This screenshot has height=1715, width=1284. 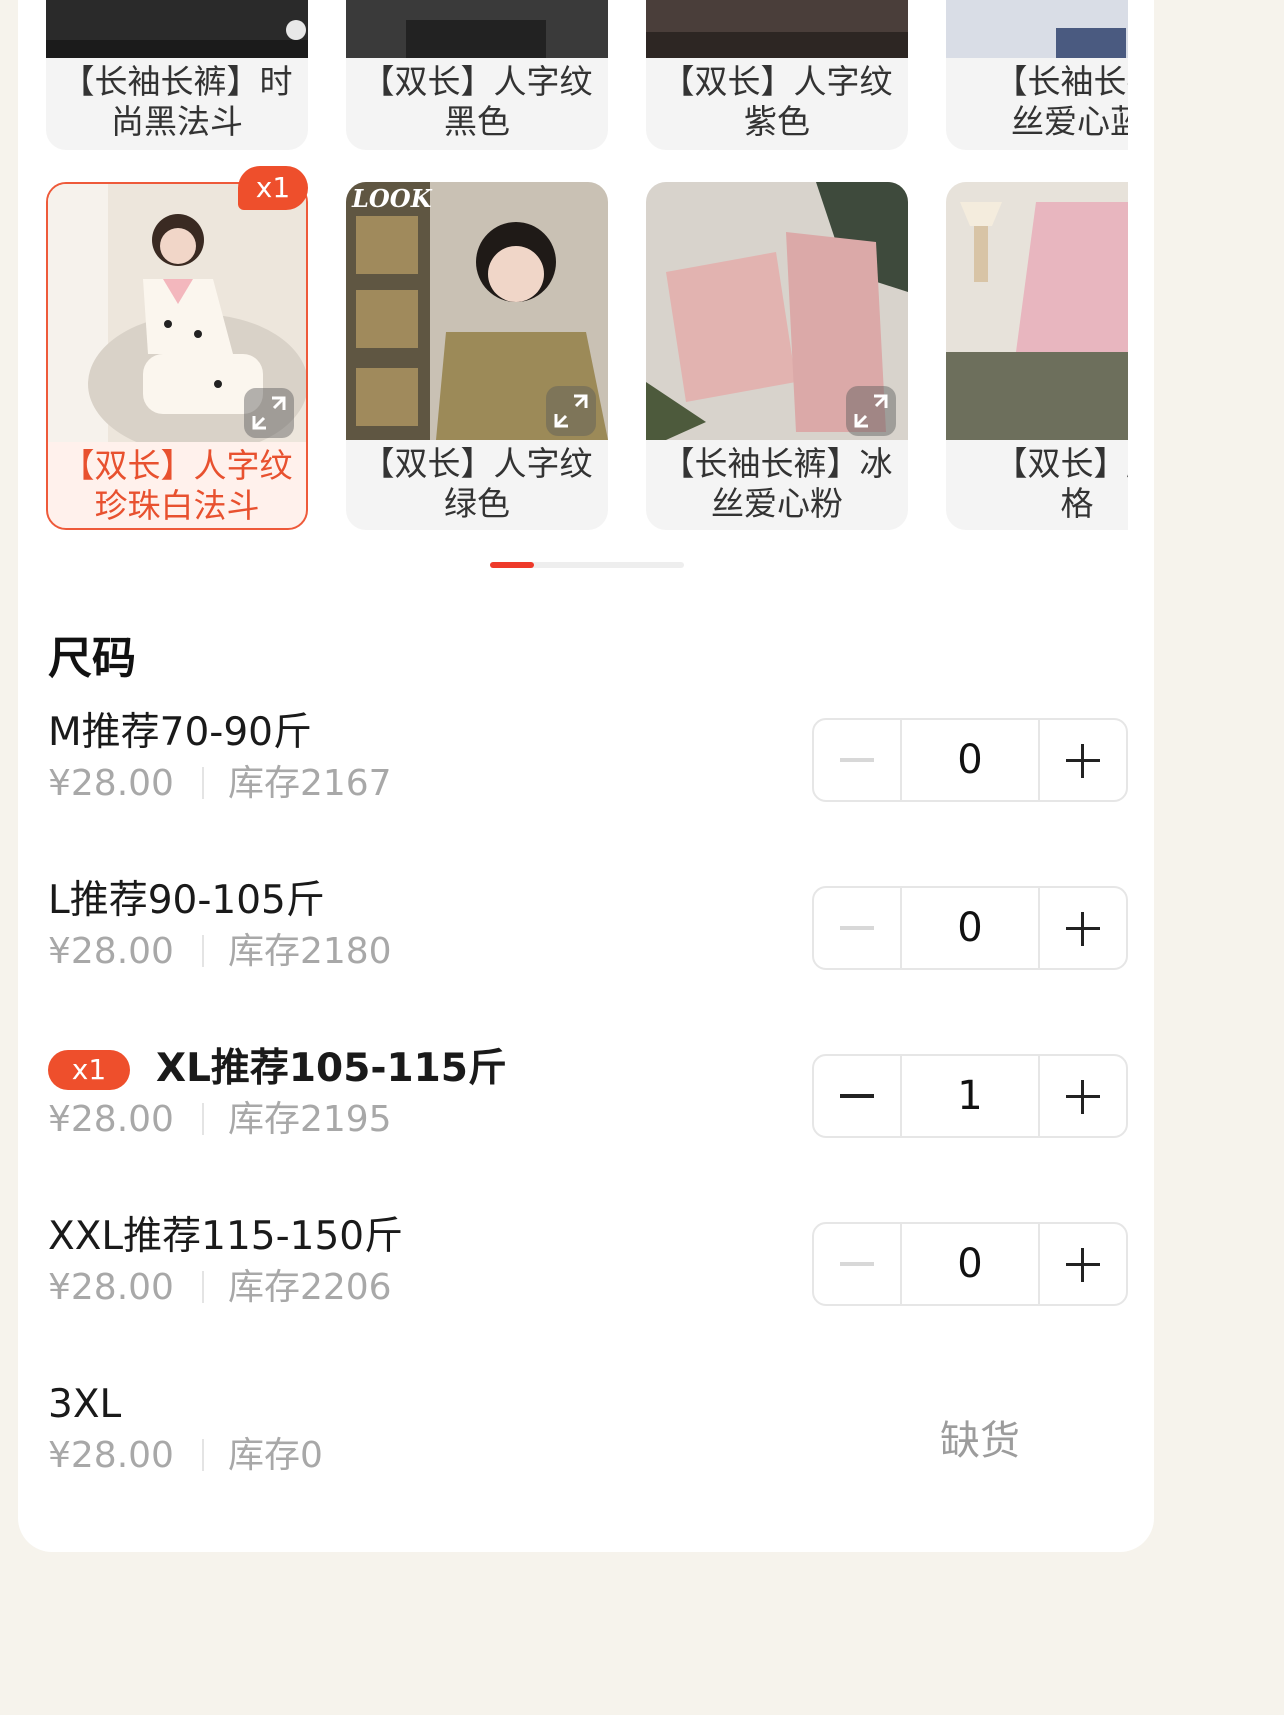 I want to click on size-meta: ¥28.00 库存2180, so click(x=220, y=952).